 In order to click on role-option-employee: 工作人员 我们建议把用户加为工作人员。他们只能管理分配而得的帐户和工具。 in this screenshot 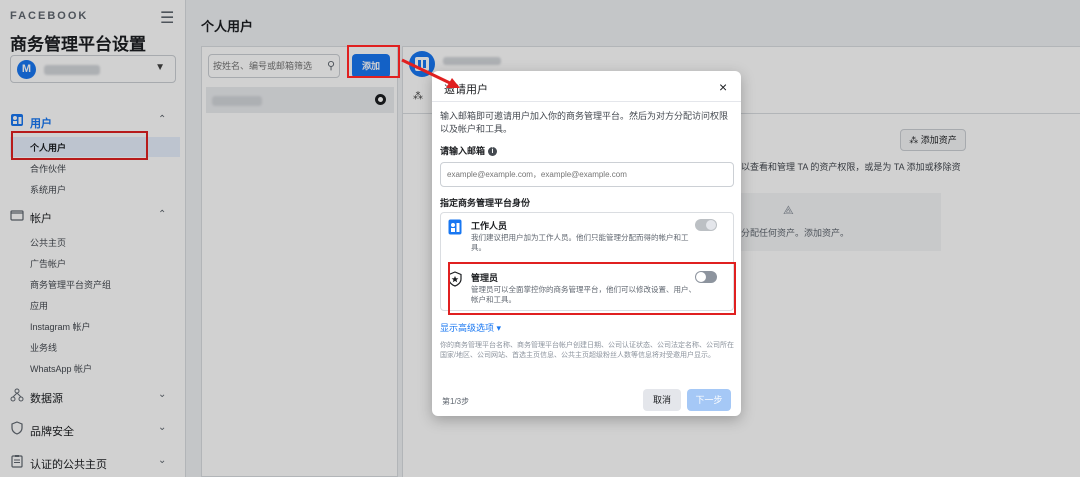, I will do `click(587, 236)`.